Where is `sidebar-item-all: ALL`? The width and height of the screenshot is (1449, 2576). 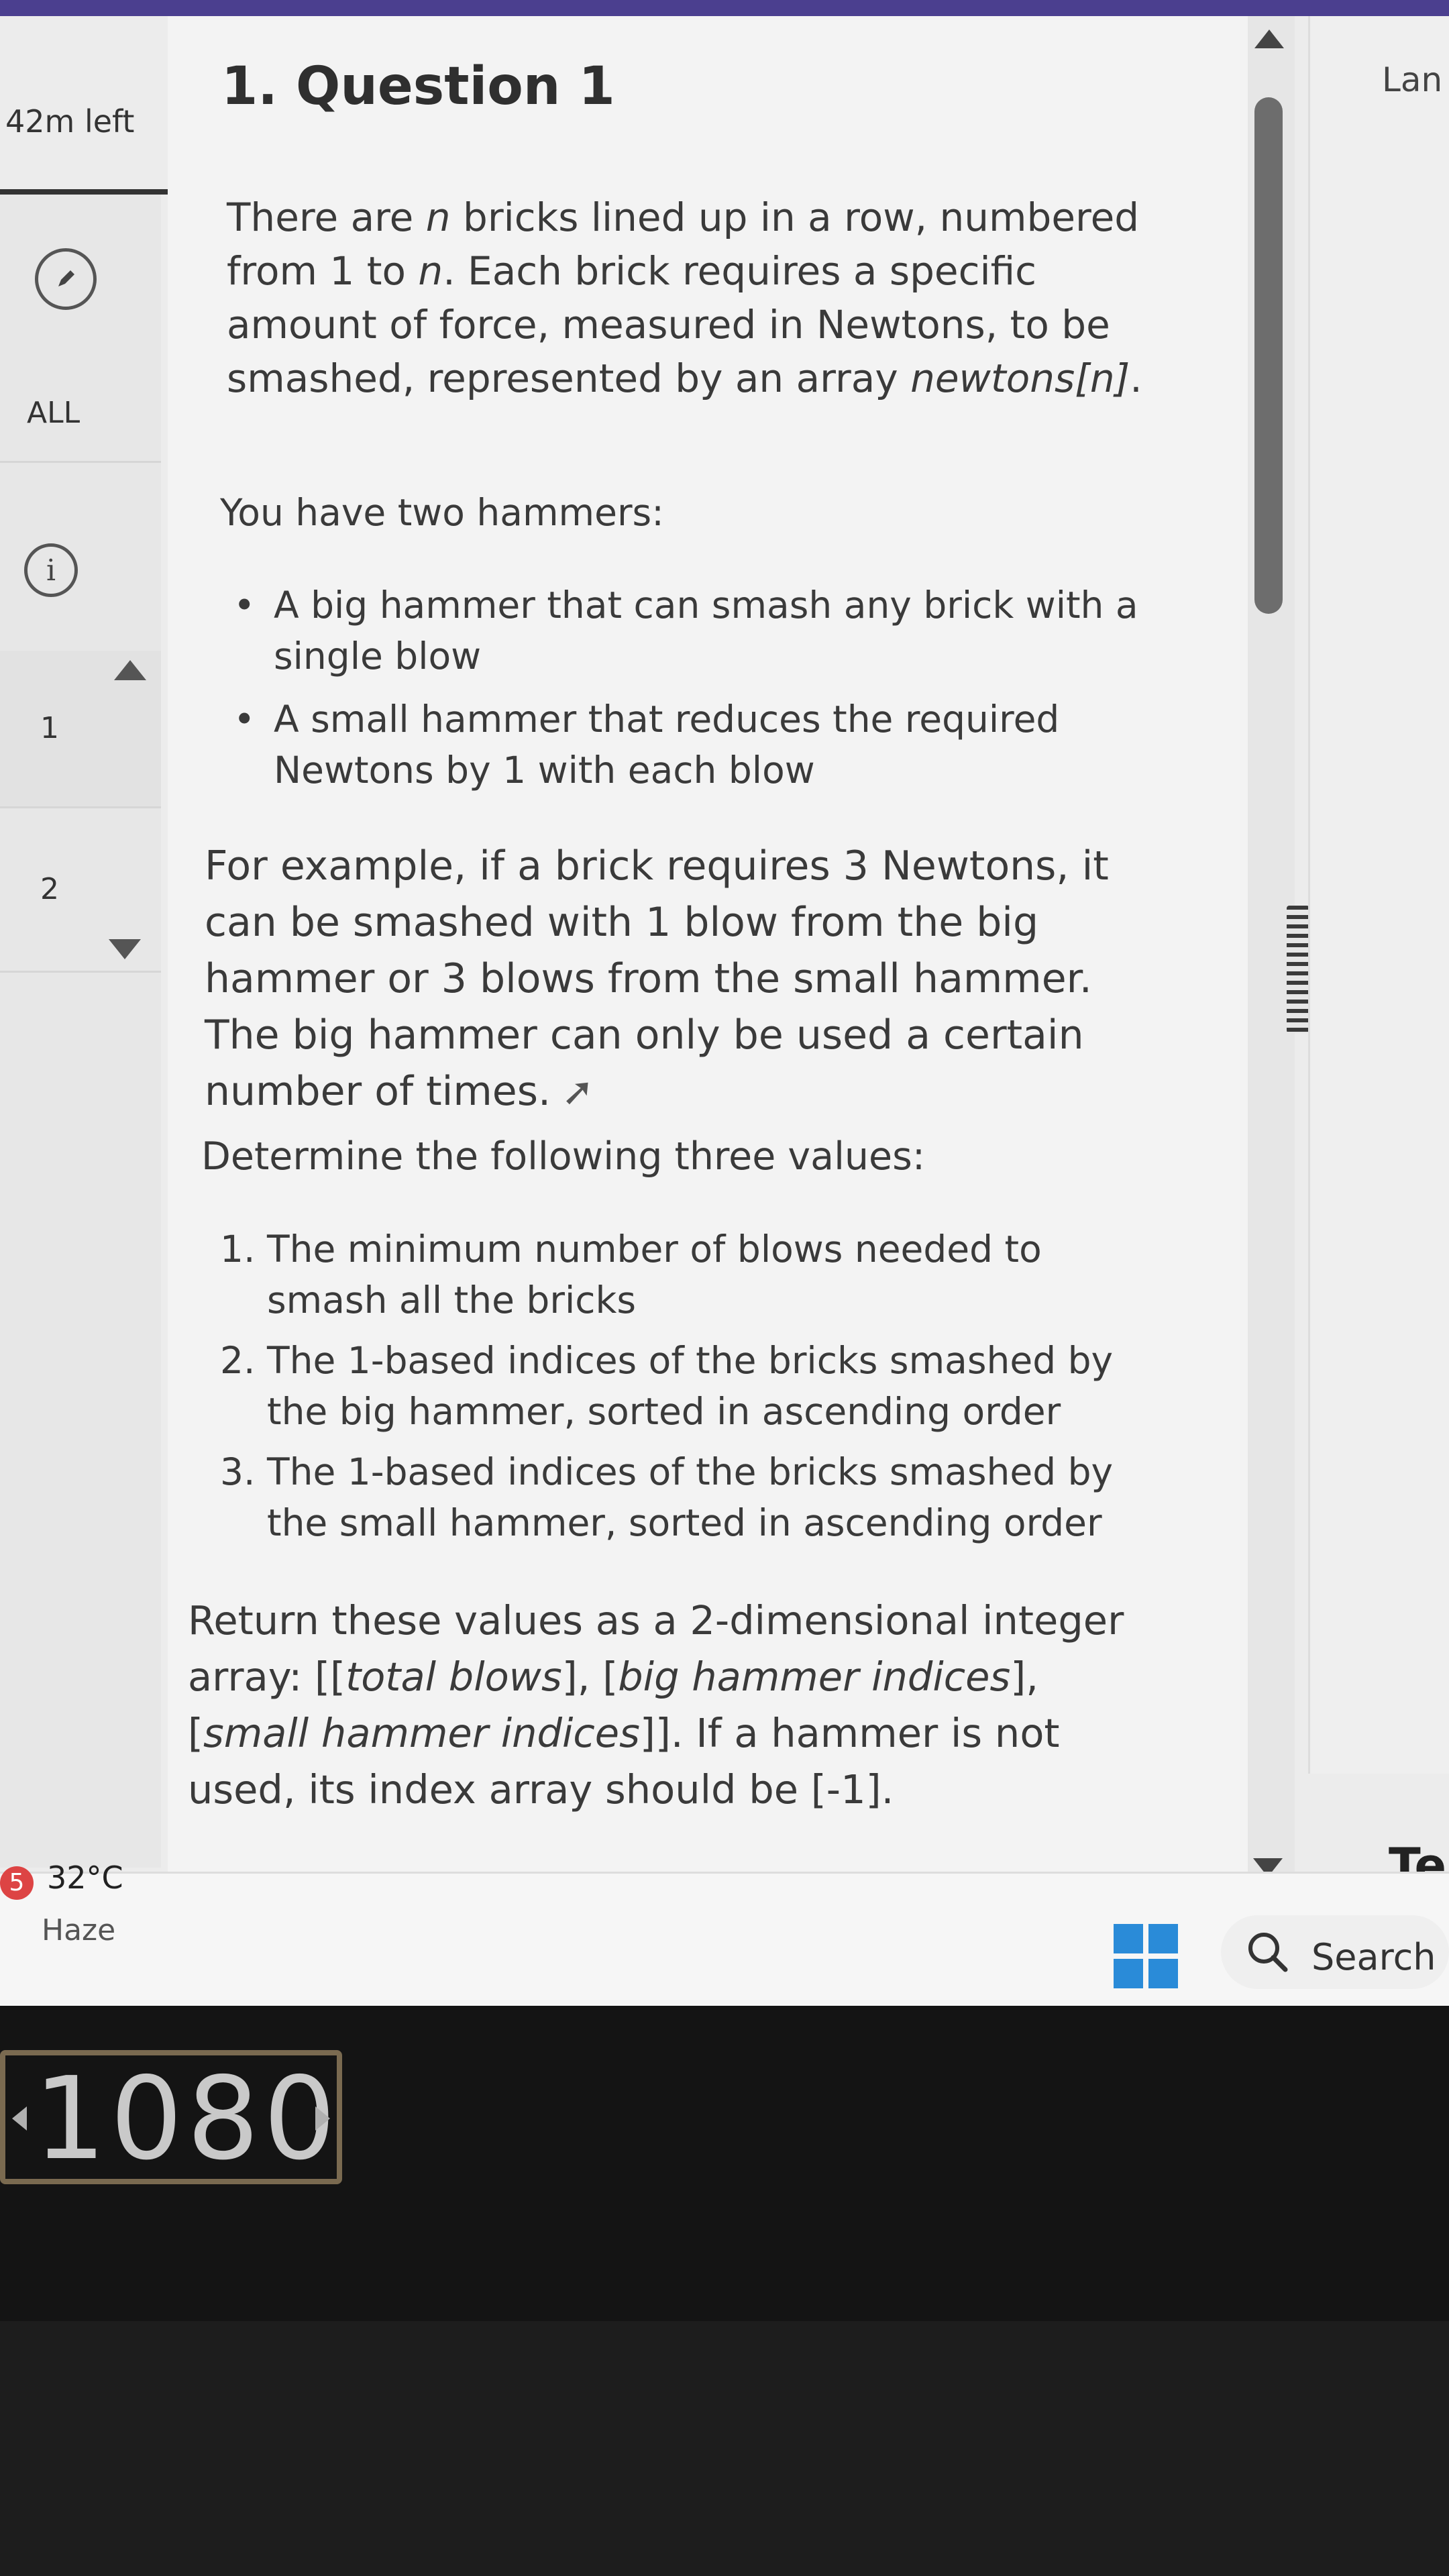 sidebar-item-all: ALL is located at coordinates (80, 412).